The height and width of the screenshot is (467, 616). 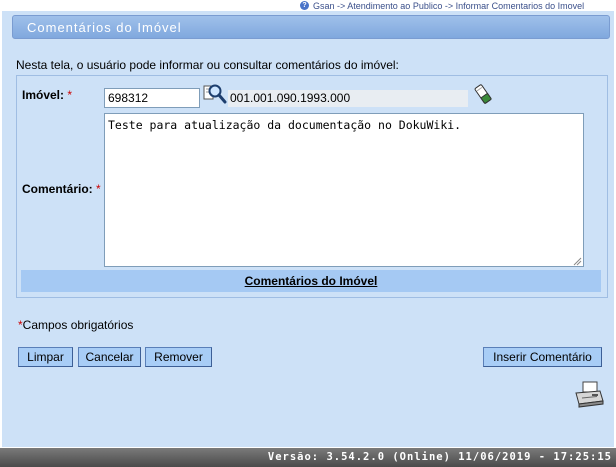 What do you see at coordinates (304, 5) in the screenshot?
I see `help-icon: ?` at bounding box center [304, 5].